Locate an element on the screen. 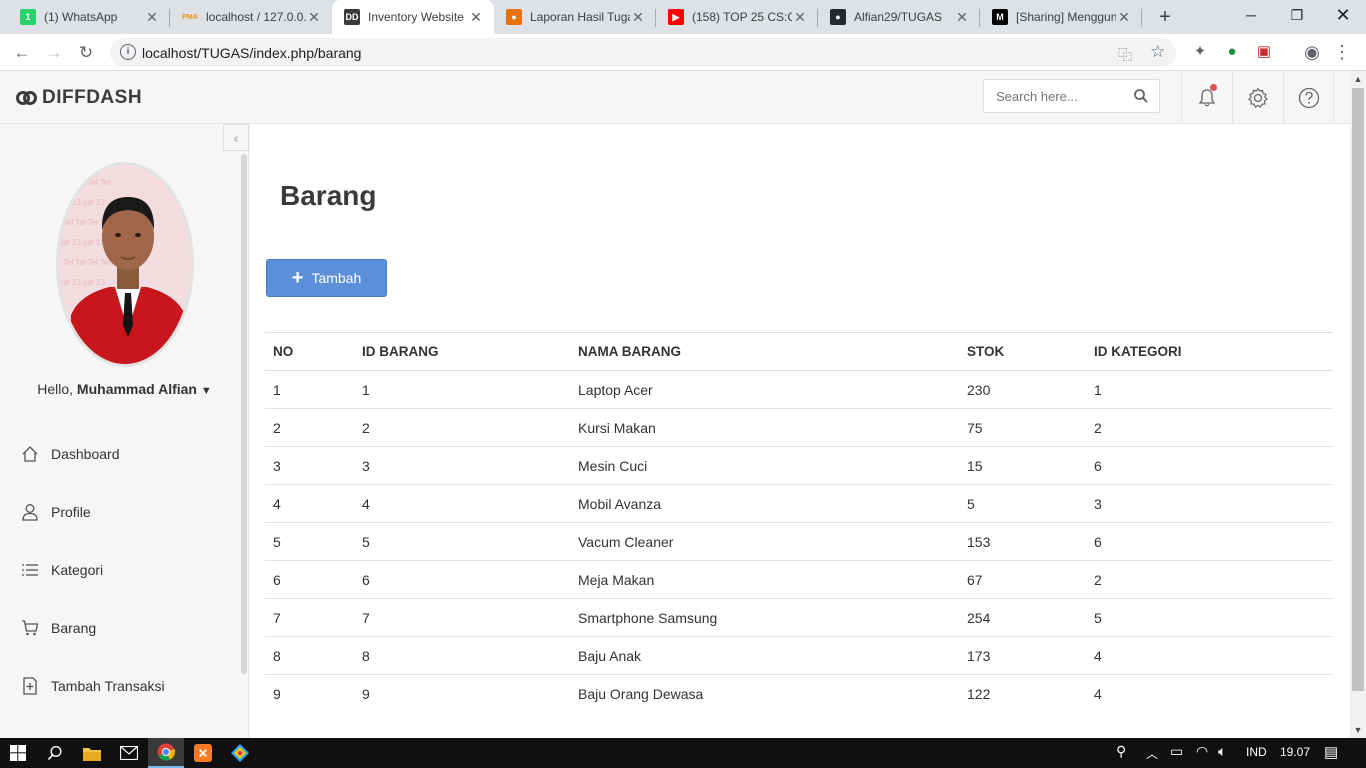 The height and width of the screenshot is (768, 1366). search-taskbar-icon is located at coordinates (55, 753).